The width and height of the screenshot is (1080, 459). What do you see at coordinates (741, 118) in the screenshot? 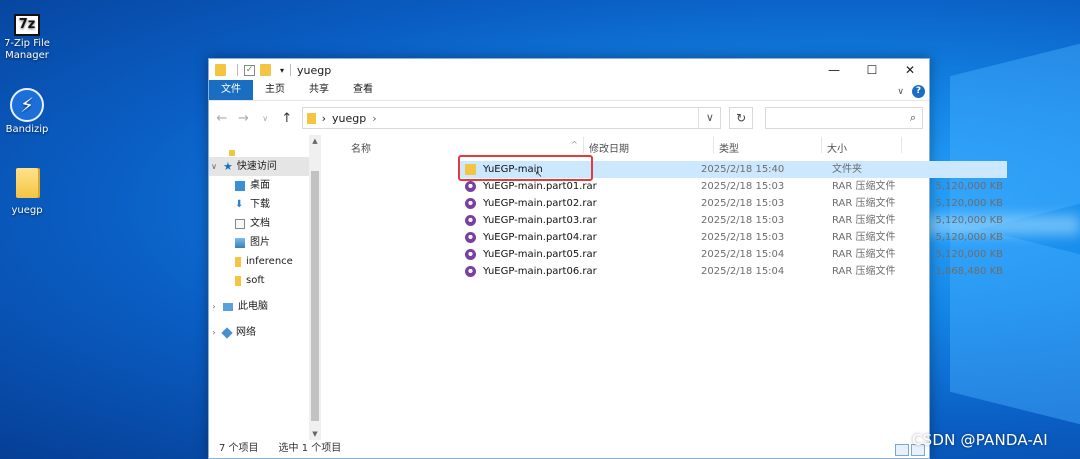
I see `refresh-button: ↻` at bounding box center [741, 118].